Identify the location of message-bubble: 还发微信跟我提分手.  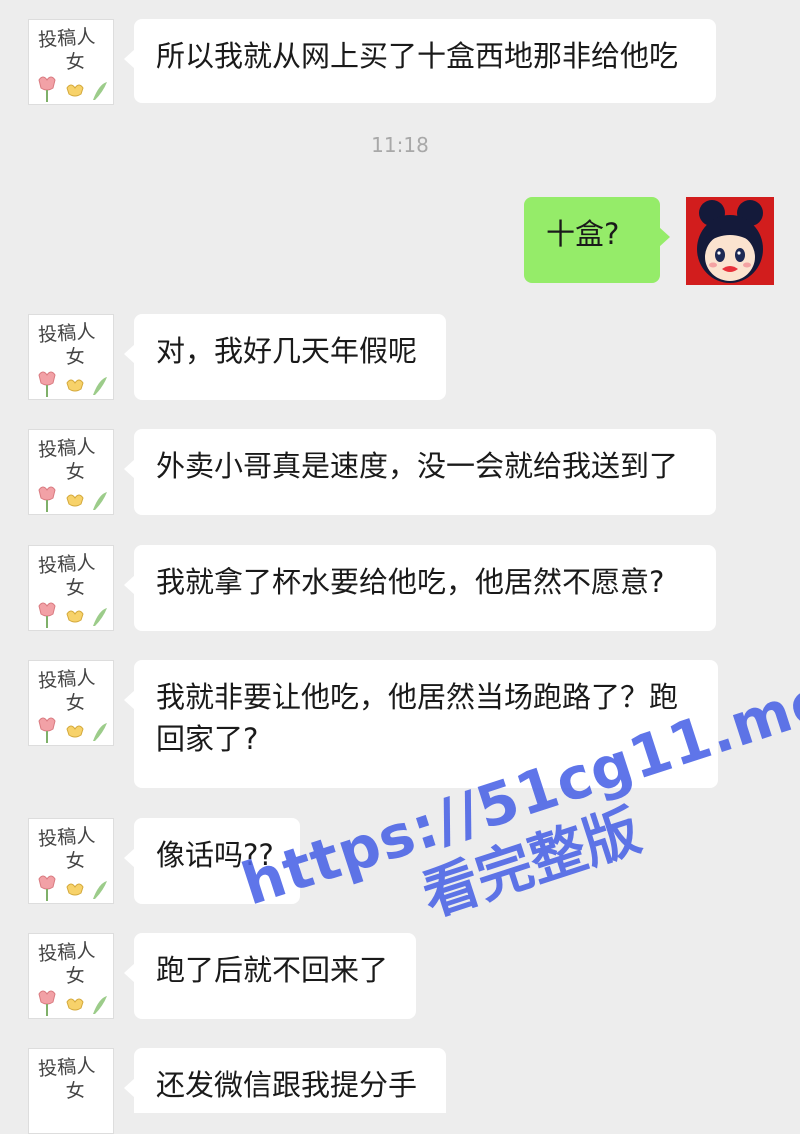
(285, 1080).